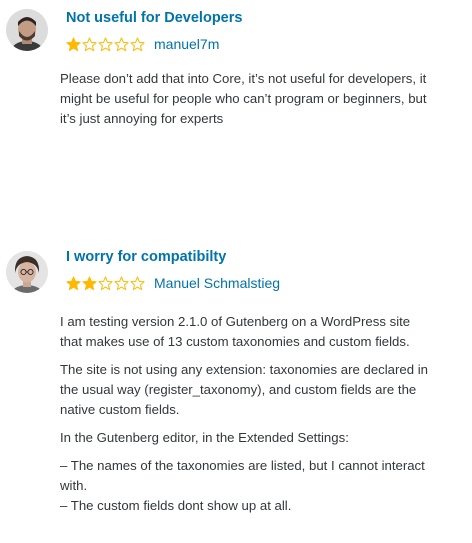 Image resolution: width=472 pixels, height=543 pixels. I want to click on review-title: Not useful for Developers, so click(154, 18).